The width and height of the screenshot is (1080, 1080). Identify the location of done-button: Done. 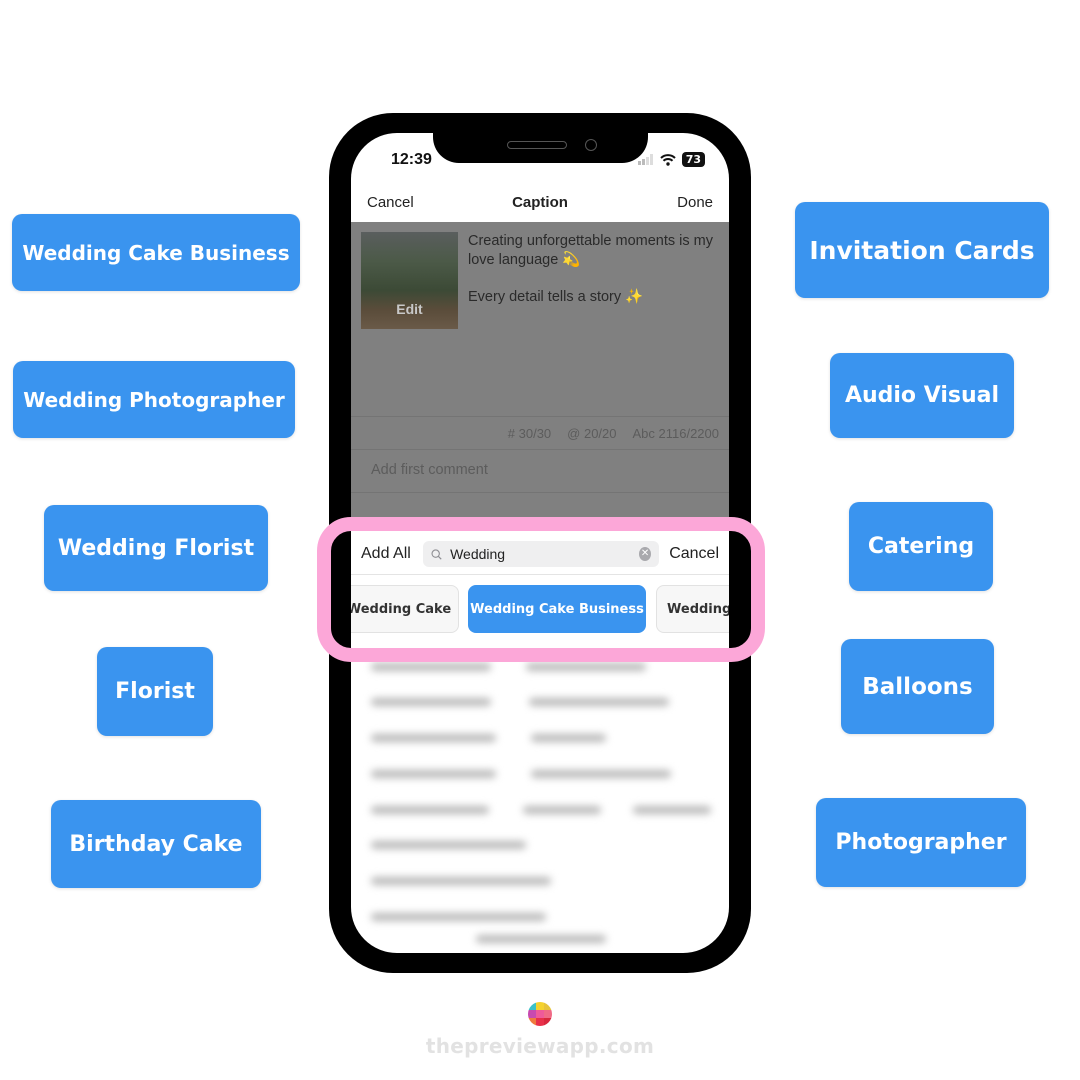
(695, 202).